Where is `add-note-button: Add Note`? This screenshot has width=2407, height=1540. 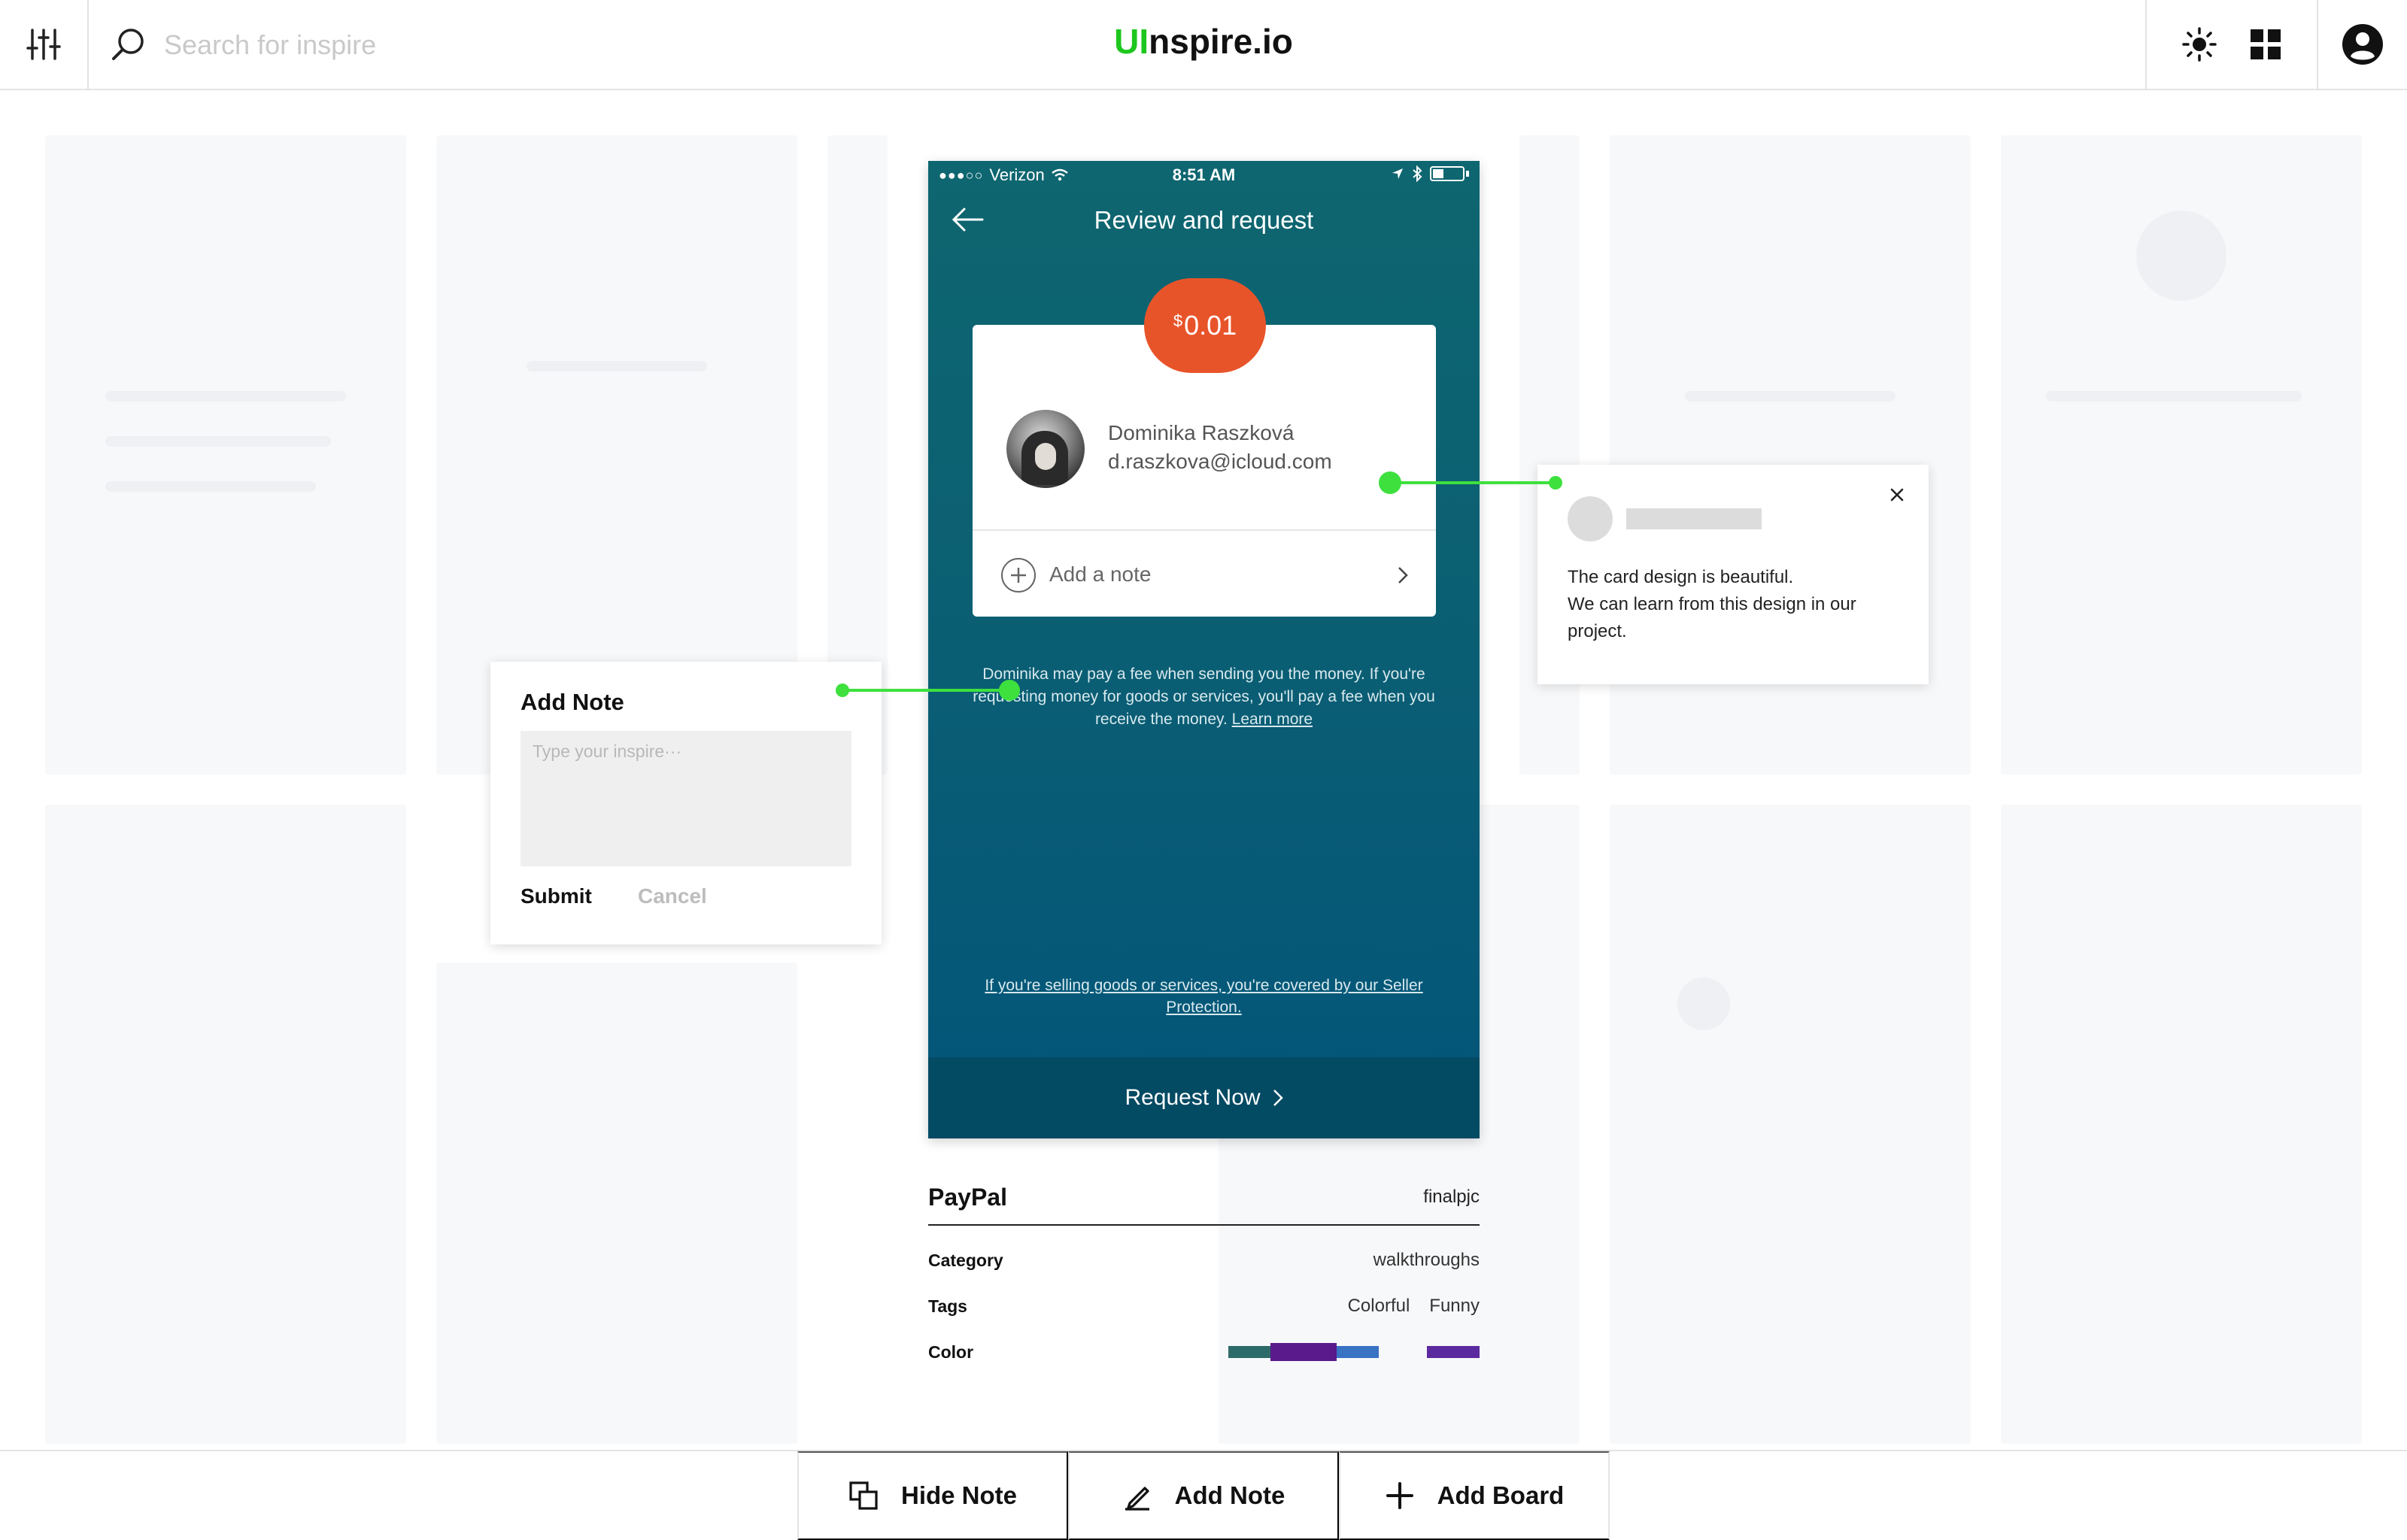 add-note-button: Add Note is located at coordinates (1203, 1495).